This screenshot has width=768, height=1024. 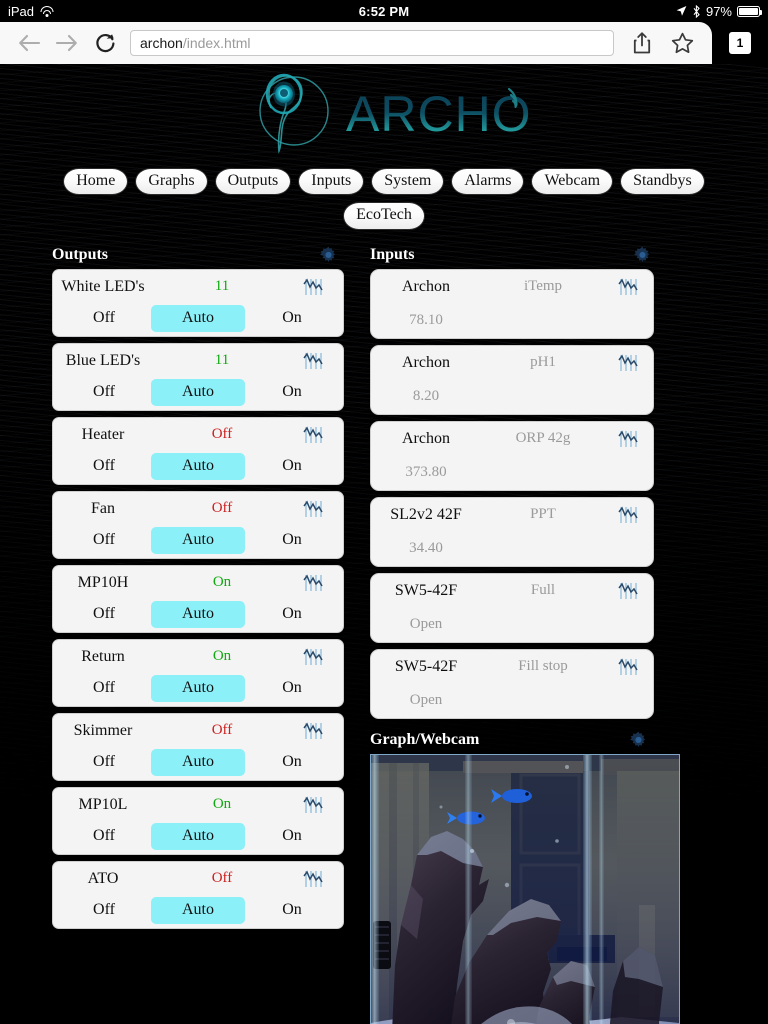 I want to click on nav-home: Home, so click(x=96, y=182).